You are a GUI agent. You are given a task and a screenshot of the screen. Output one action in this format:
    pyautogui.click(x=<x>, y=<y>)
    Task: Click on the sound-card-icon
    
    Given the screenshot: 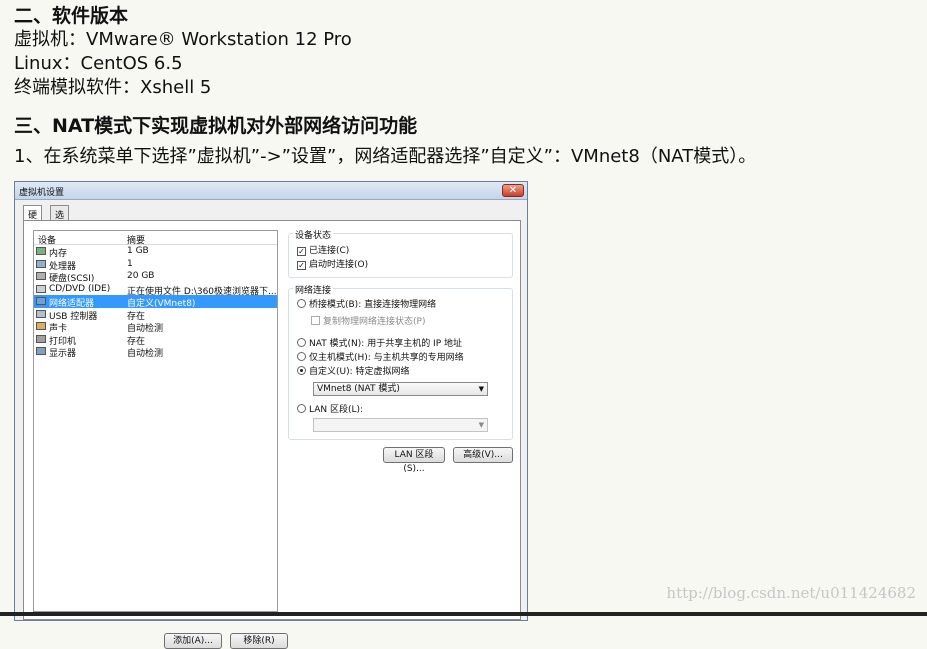 What is the action you would take?
    pyautogui.click(x=41, y=326)
    